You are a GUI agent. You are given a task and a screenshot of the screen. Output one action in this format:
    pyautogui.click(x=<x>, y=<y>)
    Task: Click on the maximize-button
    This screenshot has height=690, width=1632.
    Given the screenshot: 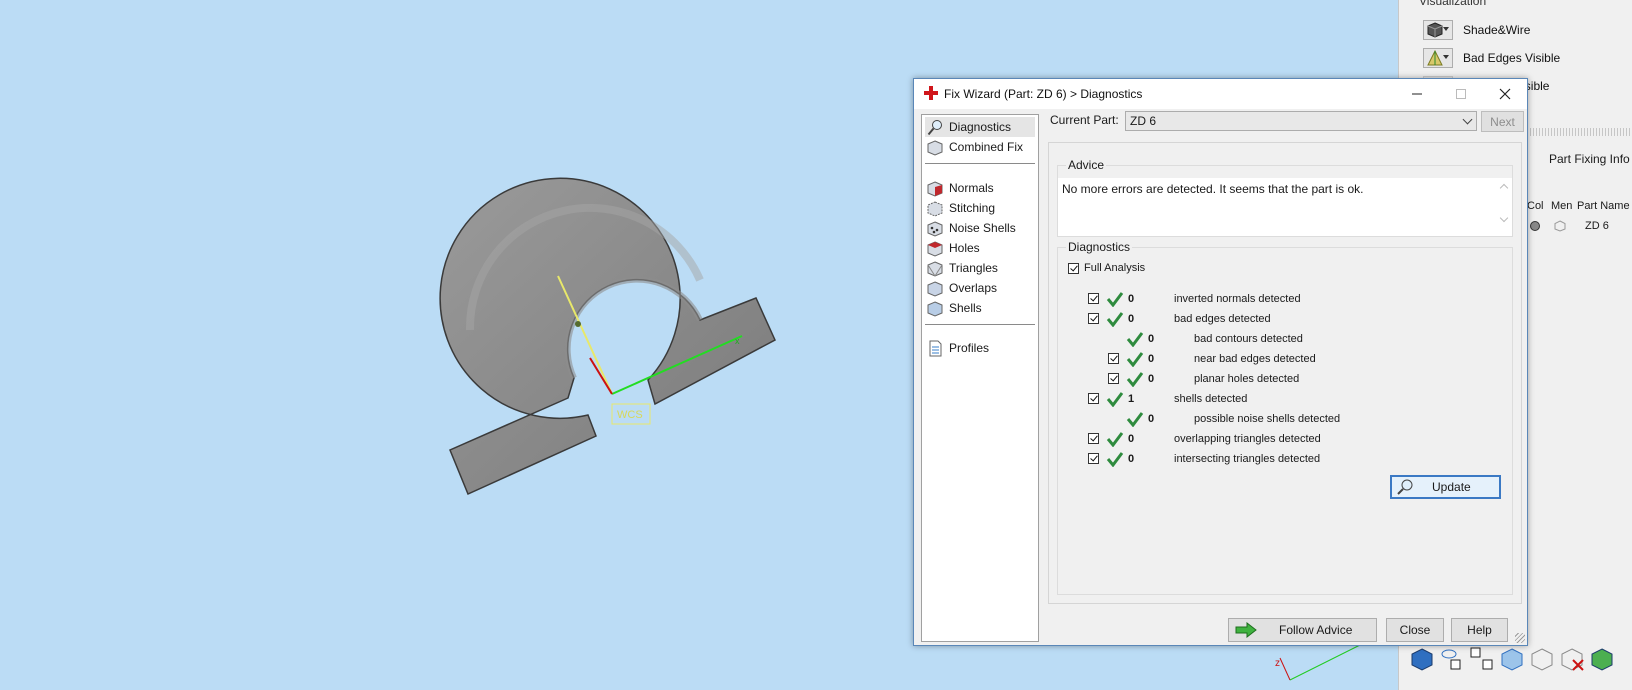 What is the action you would take?
    pyautogui.click(x=1461, y=94)
    